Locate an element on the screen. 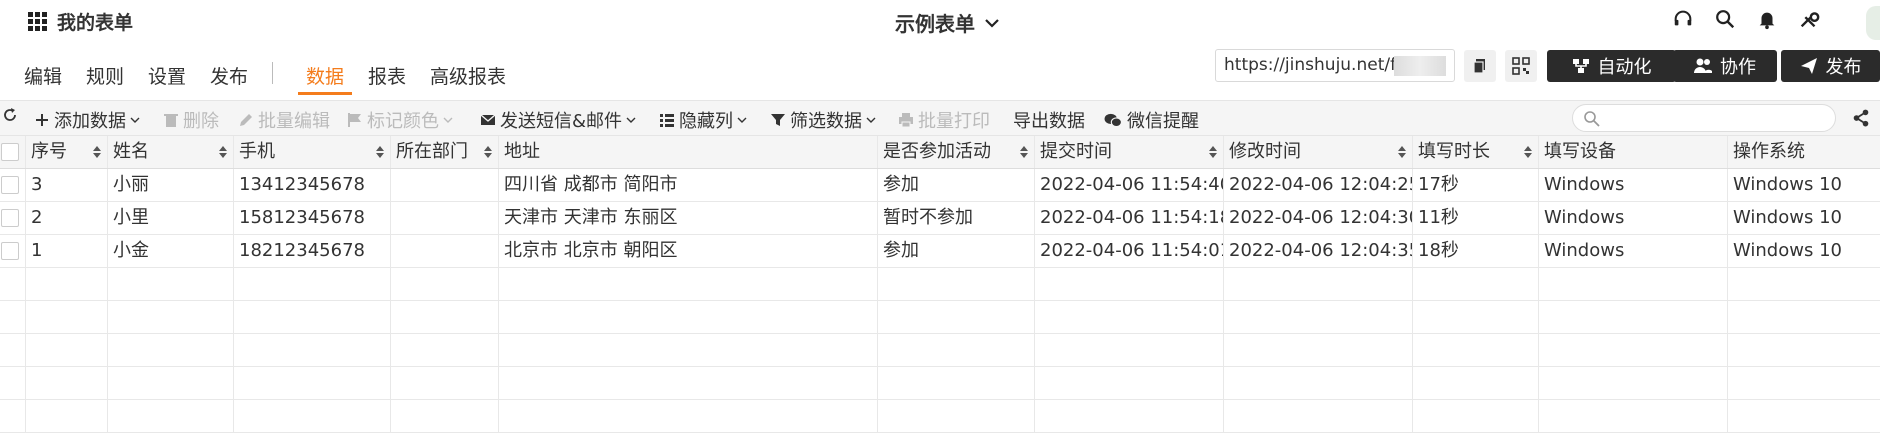  delete-button: 删除 is located at coordinates (191, 120).